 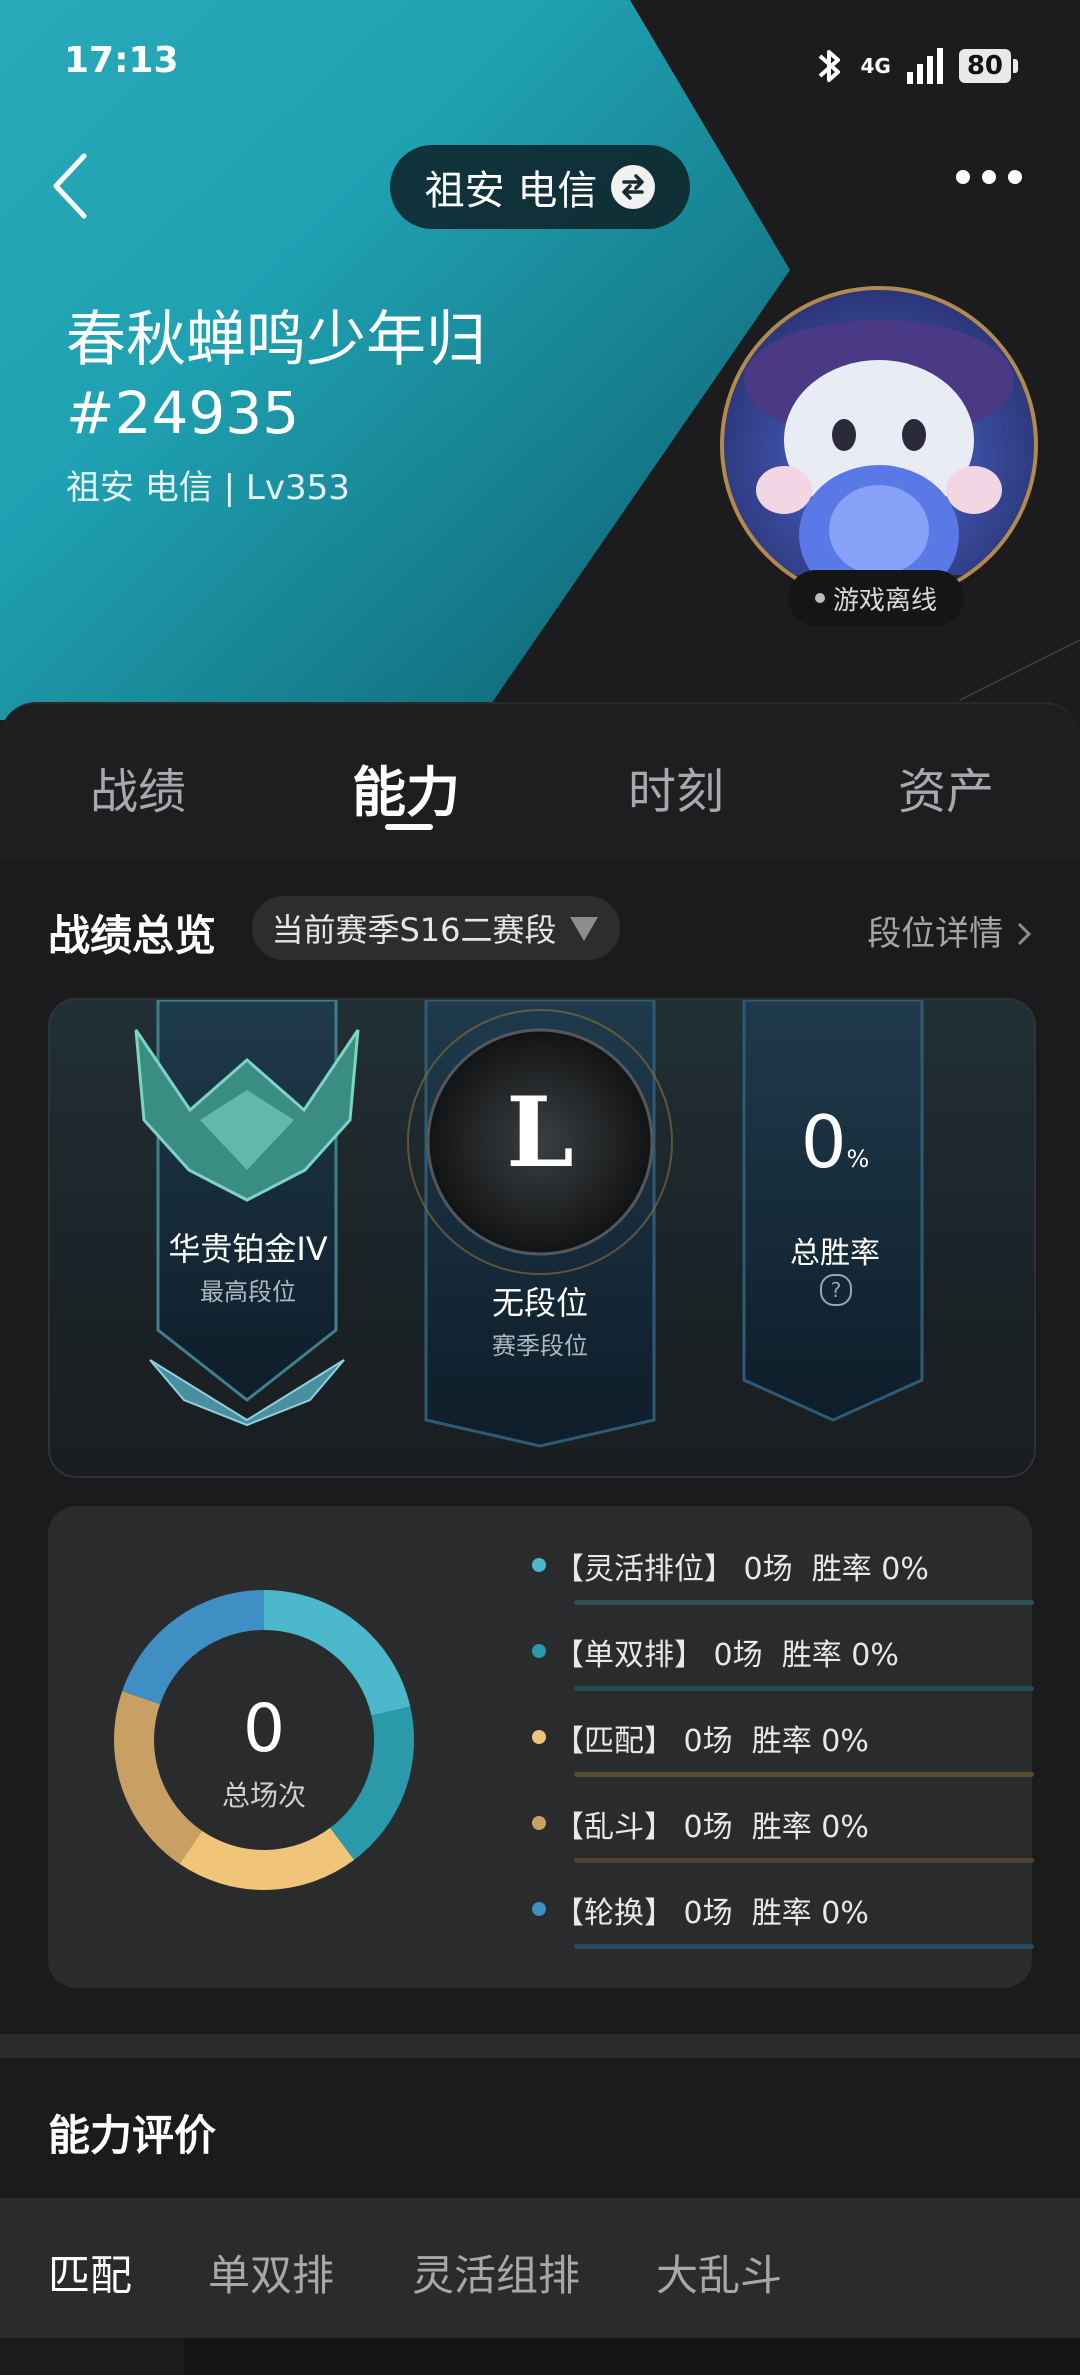 I want to click on ability-tabs: 匹配 单双排 灵活组排 大乱斗, so click(x=540, y=2268).